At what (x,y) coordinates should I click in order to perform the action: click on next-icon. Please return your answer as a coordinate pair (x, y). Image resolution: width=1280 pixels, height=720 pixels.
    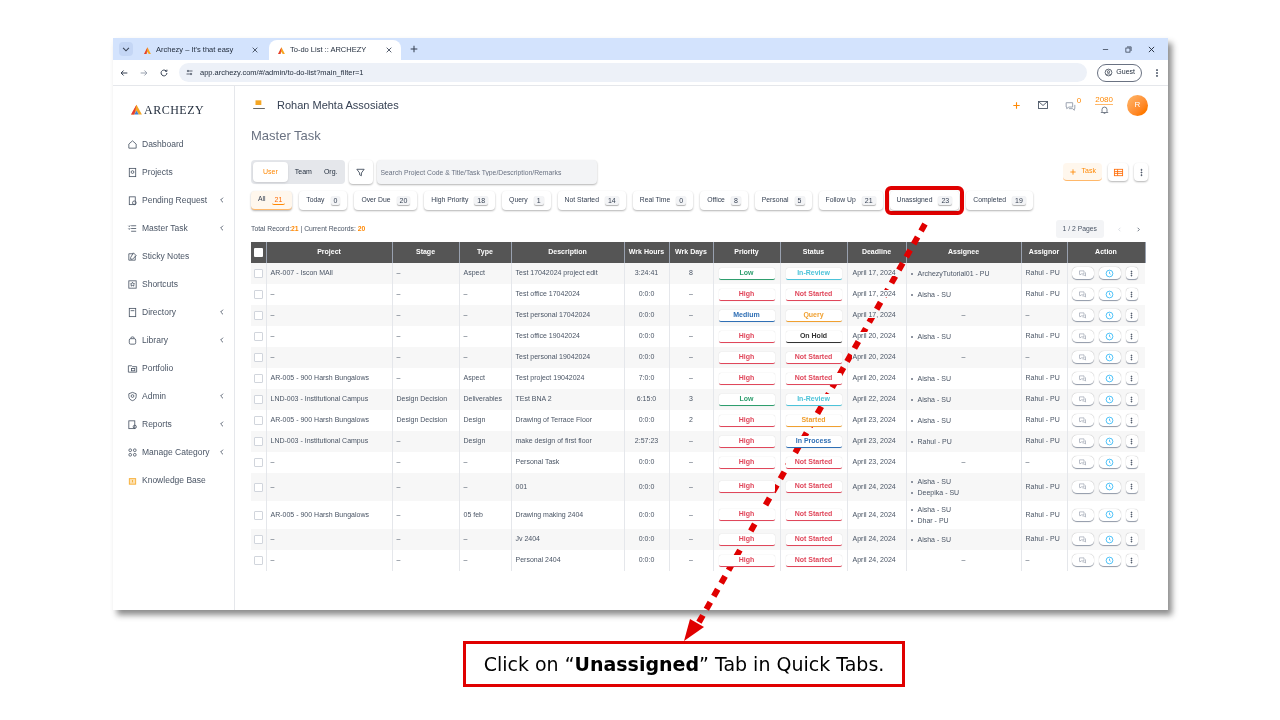
    Looking at the image, I should click on (1138, 229).